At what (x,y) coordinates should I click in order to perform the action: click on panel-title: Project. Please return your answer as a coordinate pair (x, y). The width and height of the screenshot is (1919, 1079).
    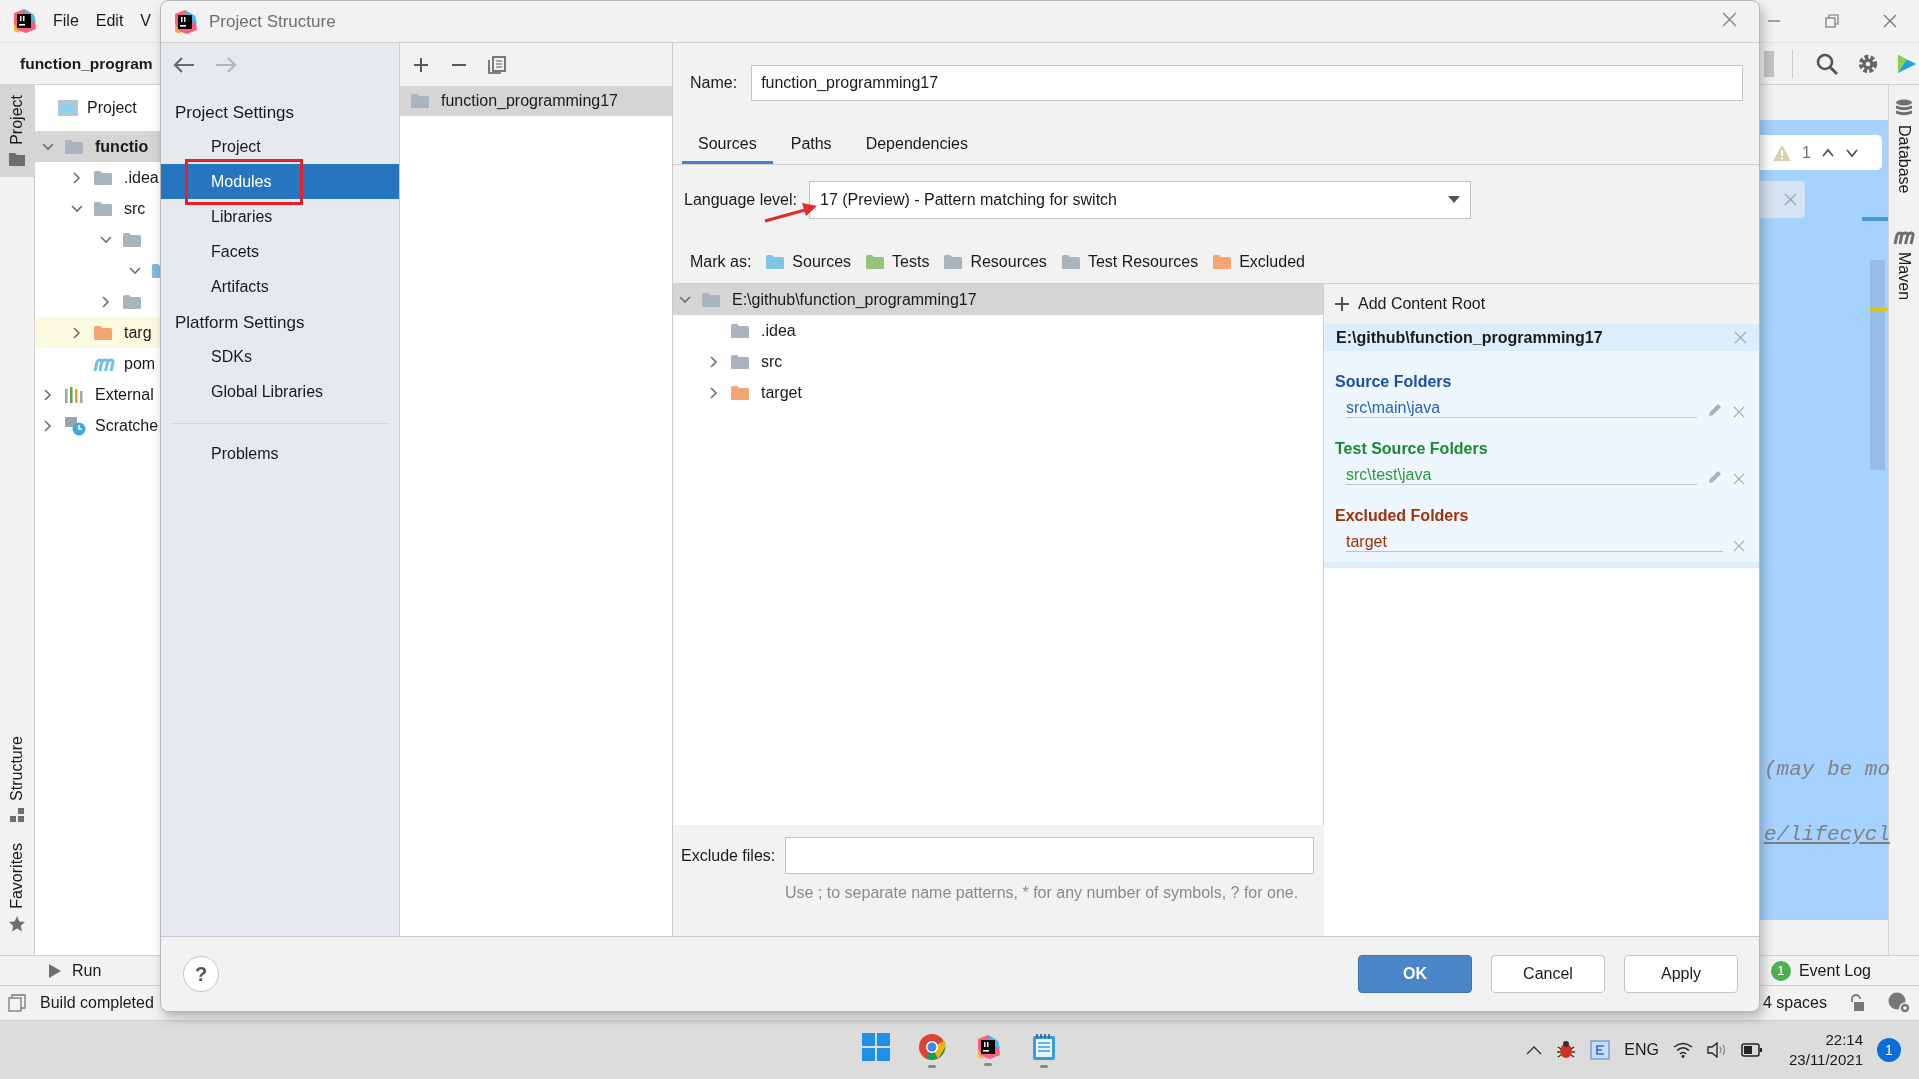
    Looking at the image, I should click on (112, 108).